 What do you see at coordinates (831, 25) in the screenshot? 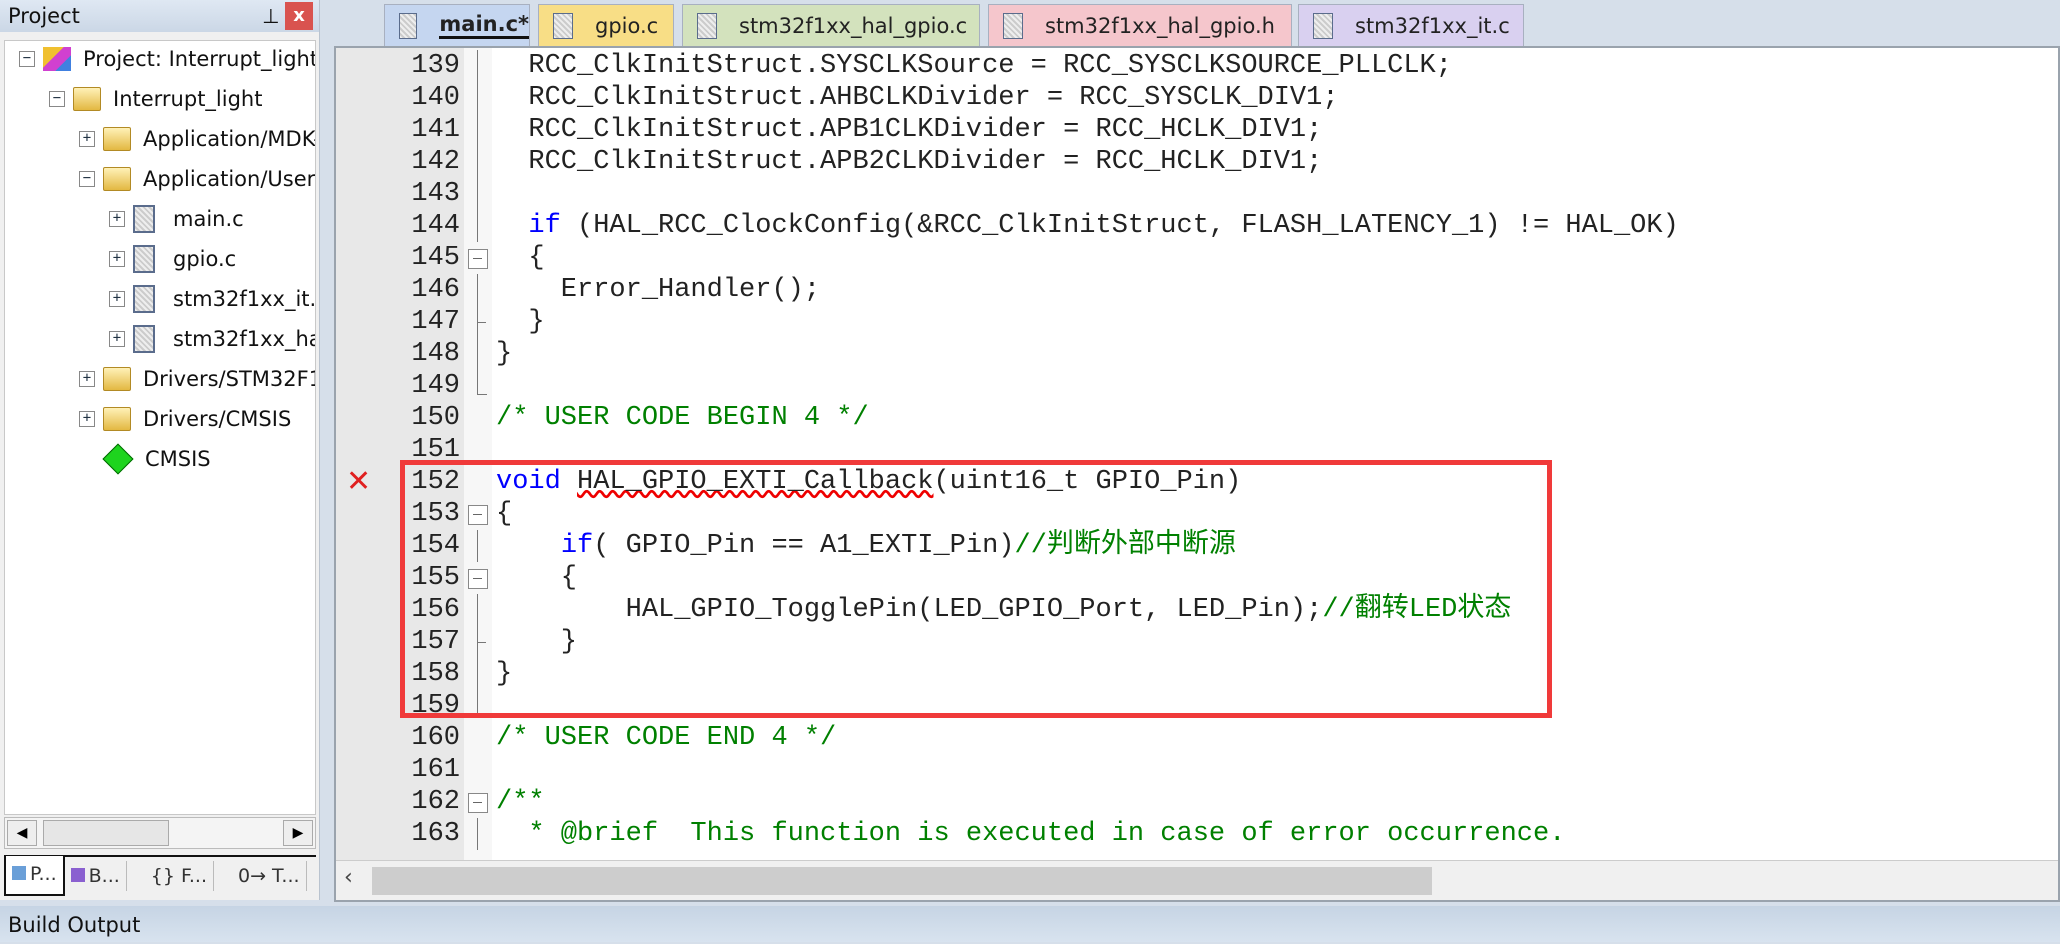
I see `tab-stm32f1xx-hal-gpio-c: stm32f1xx_hal_gpio.c` at bounding box center [831, 25].